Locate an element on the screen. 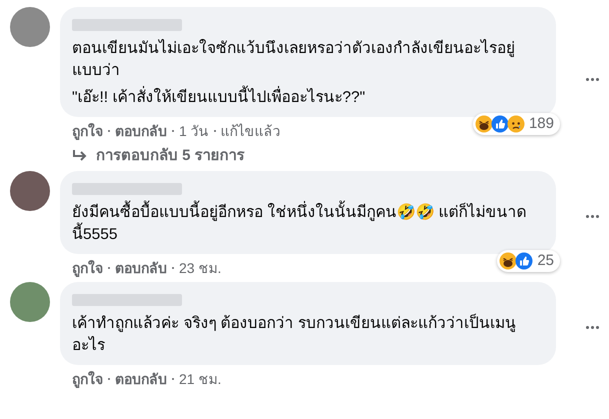  reaction-count: 189 is located at coordinates (541, 124).